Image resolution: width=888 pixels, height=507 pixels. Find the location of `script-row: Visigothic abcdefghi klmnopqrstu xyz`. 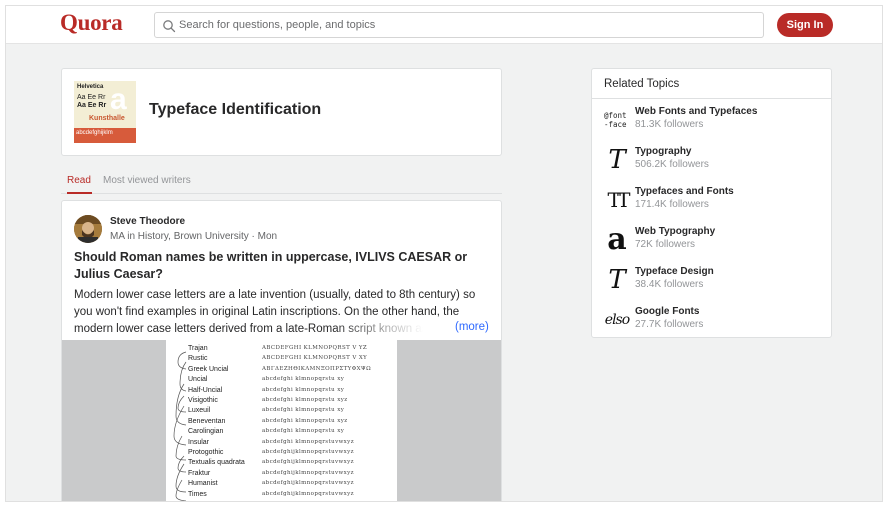

script-row: Visigothic abcdefghi klmnopqrstu xyz is located at coordinates (281, 402).